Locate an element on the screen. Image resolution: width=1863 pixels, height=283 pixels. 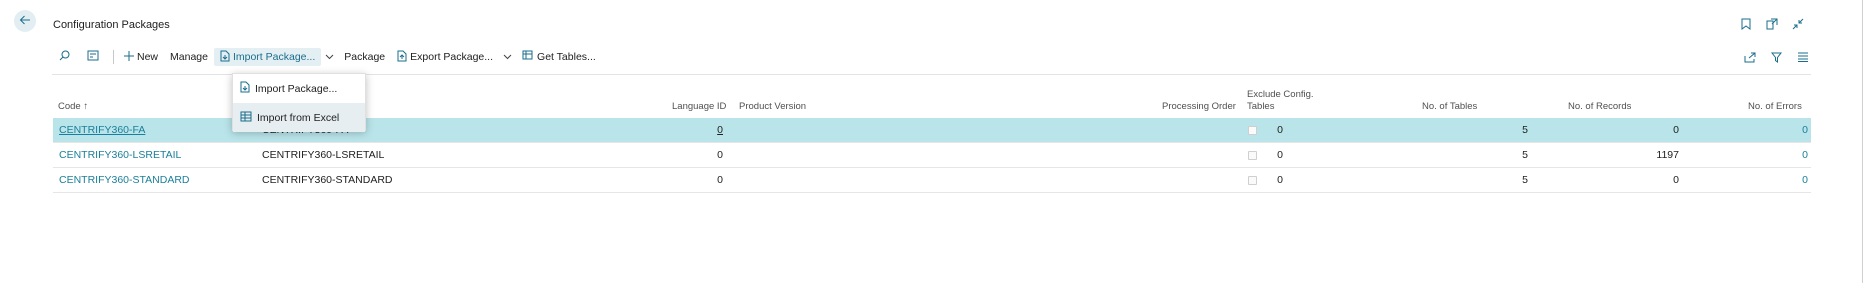
collapse-icon is located at coordinates (1798, 24).